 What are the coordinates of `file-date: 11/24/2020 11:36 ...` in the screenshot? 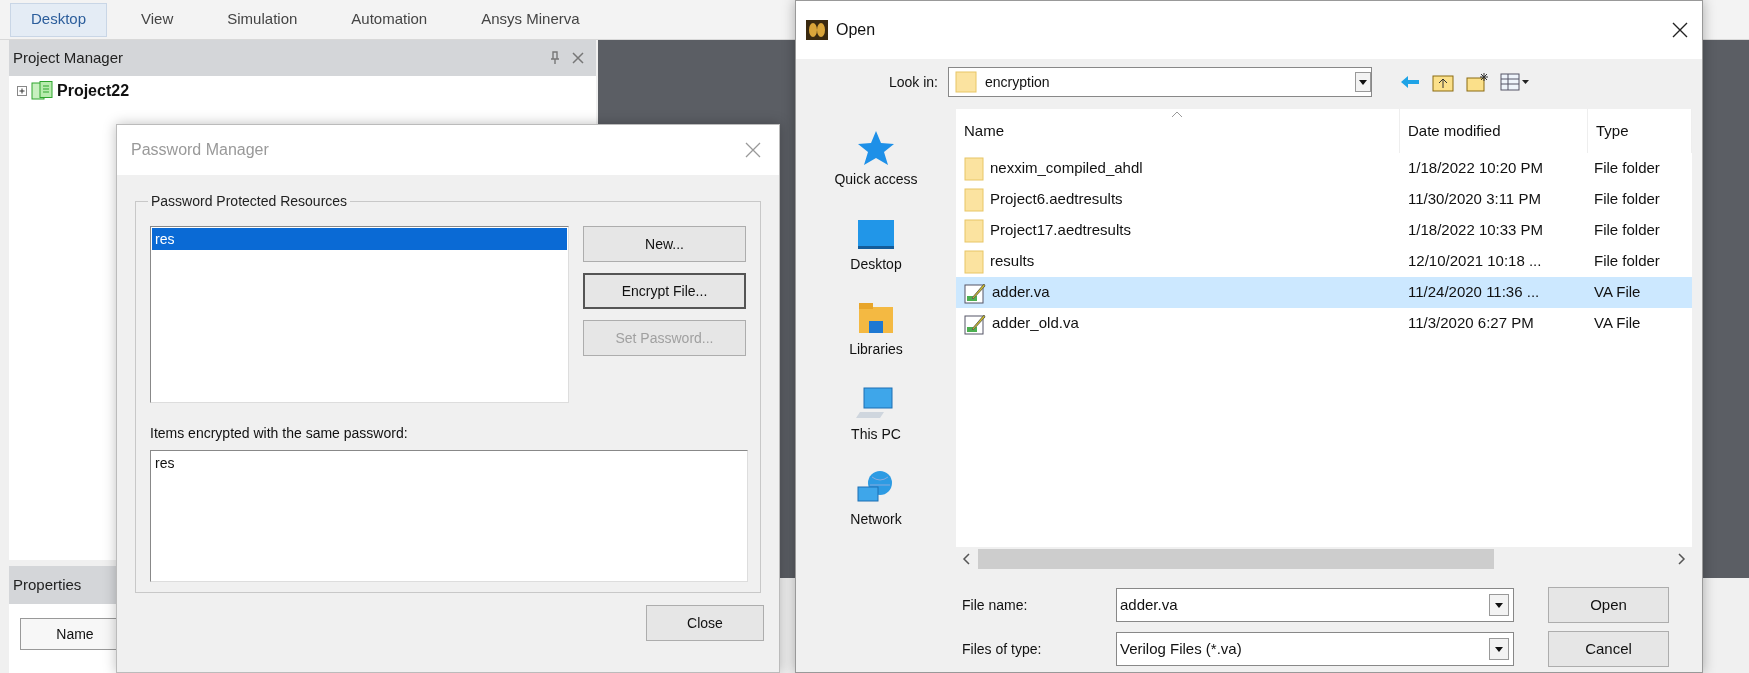 It's located at (1474, 292).